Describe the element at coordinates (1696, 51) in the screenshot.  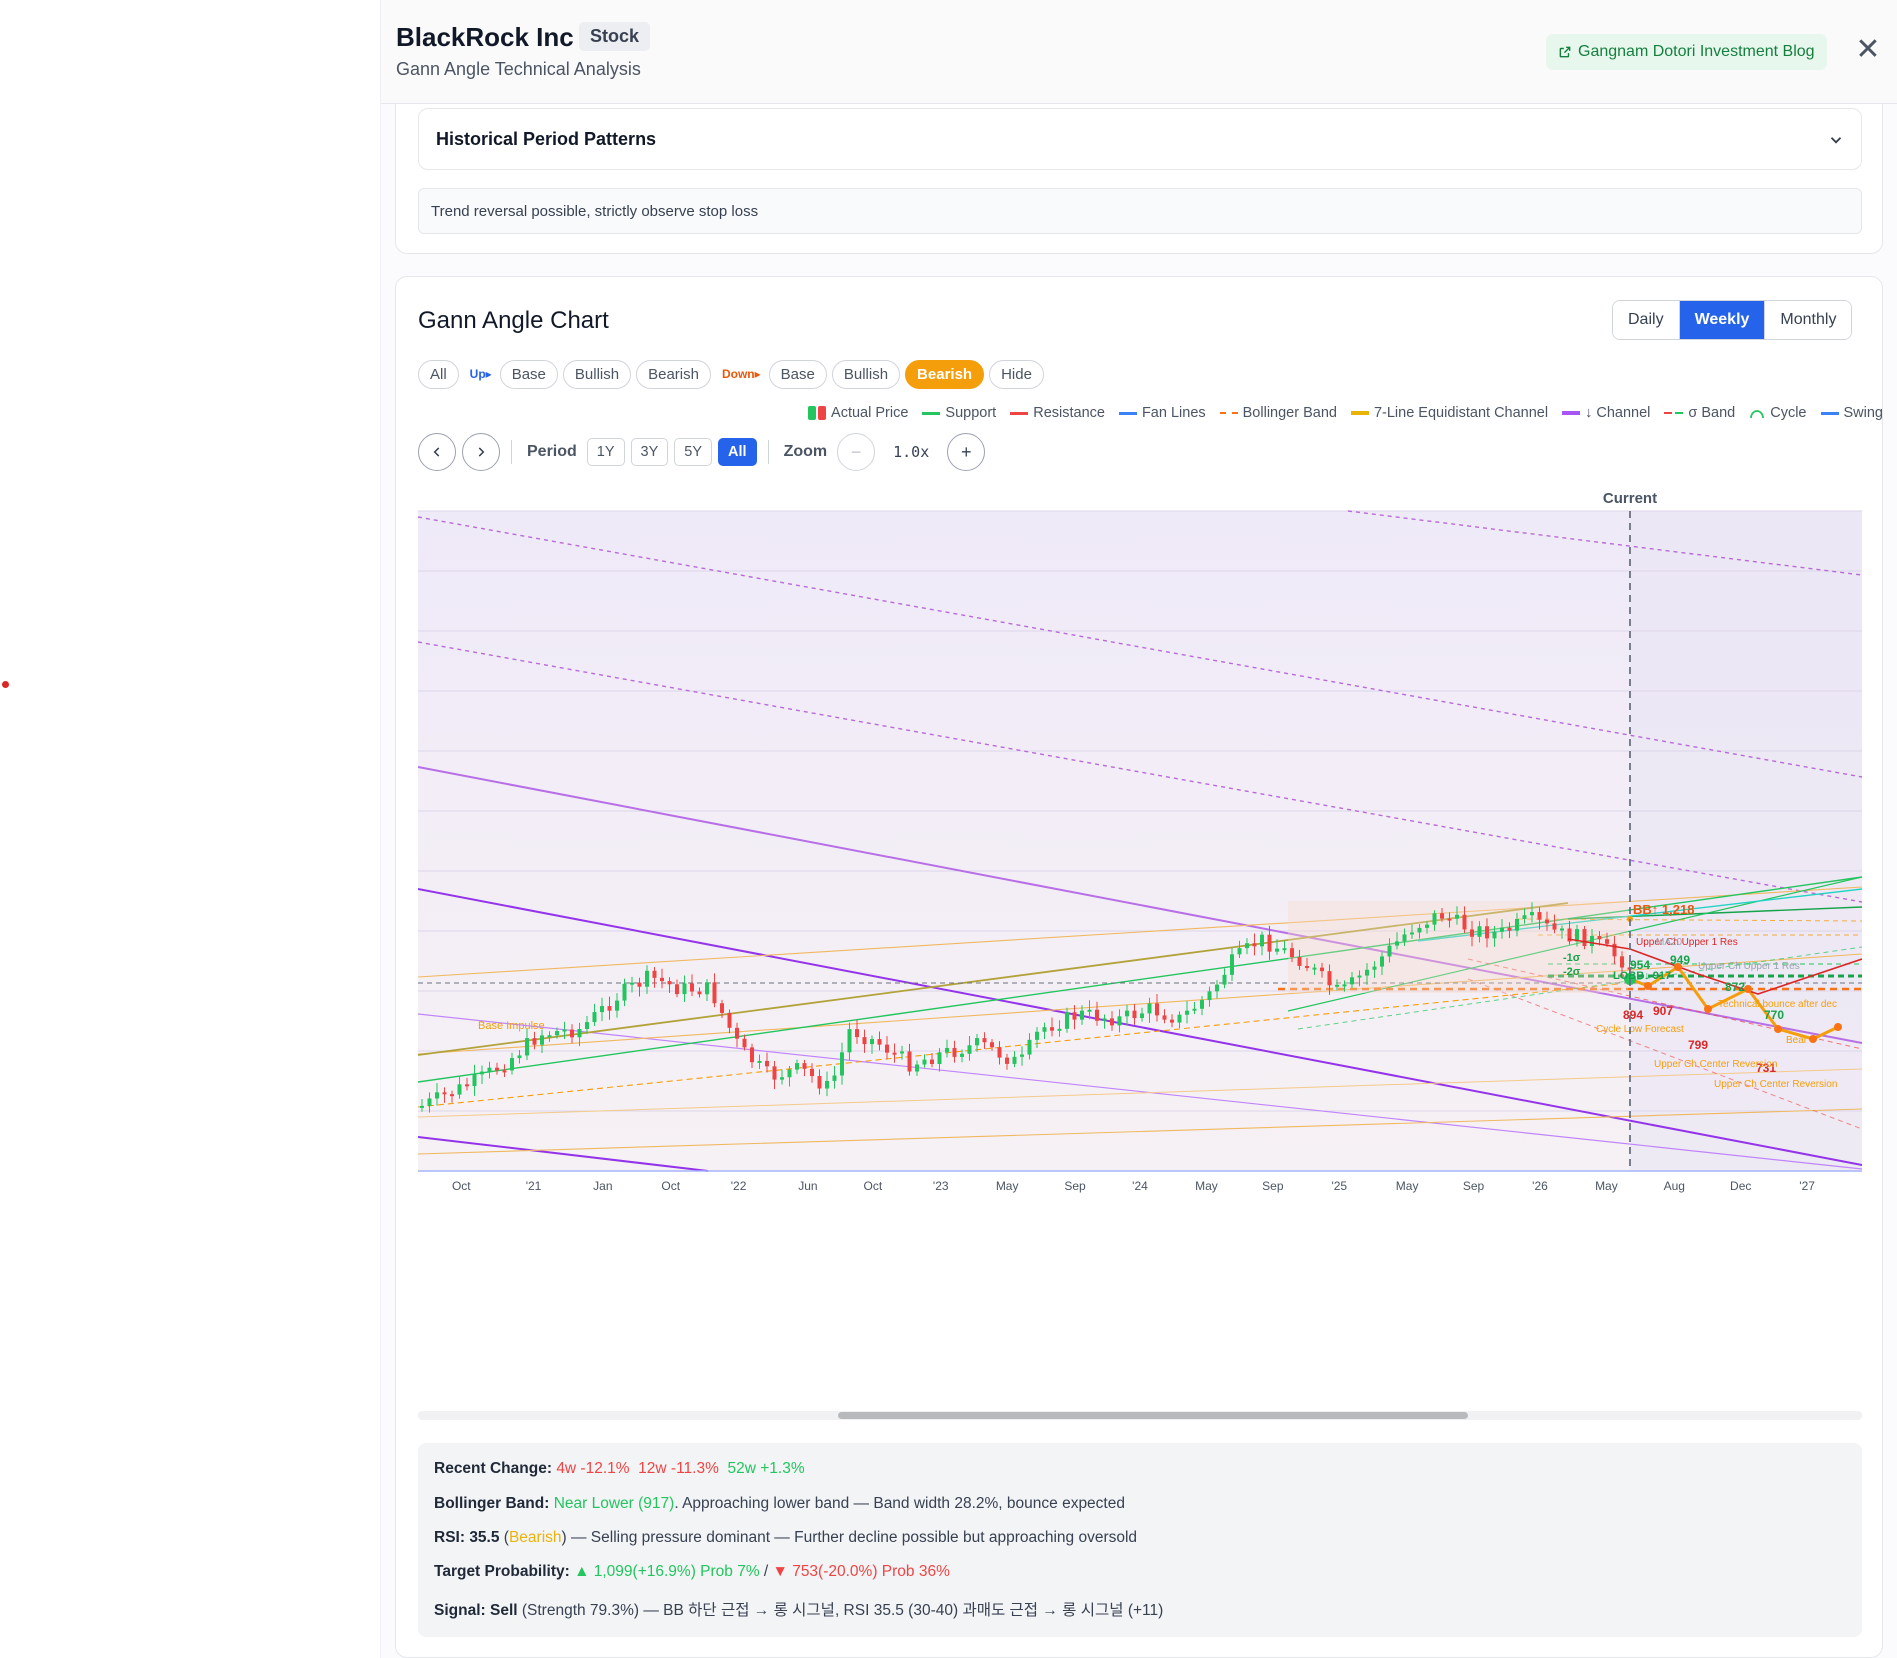
I see `blog-link-label: Gangnam Dotori Investment Blog` at that location.